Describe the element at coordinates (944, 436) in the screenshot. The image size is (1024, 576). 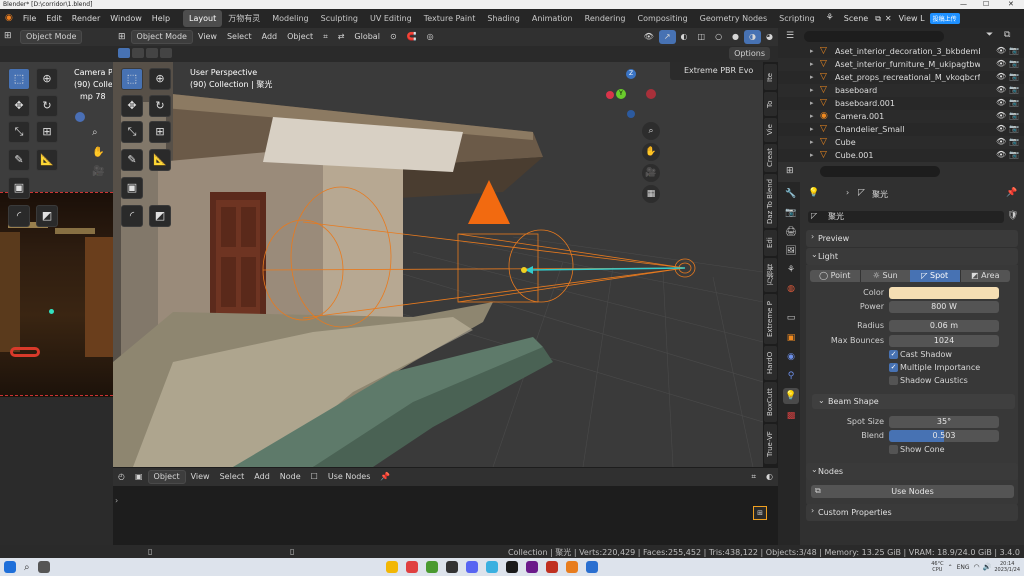
I see `blend-slider: 0.503` at that location.